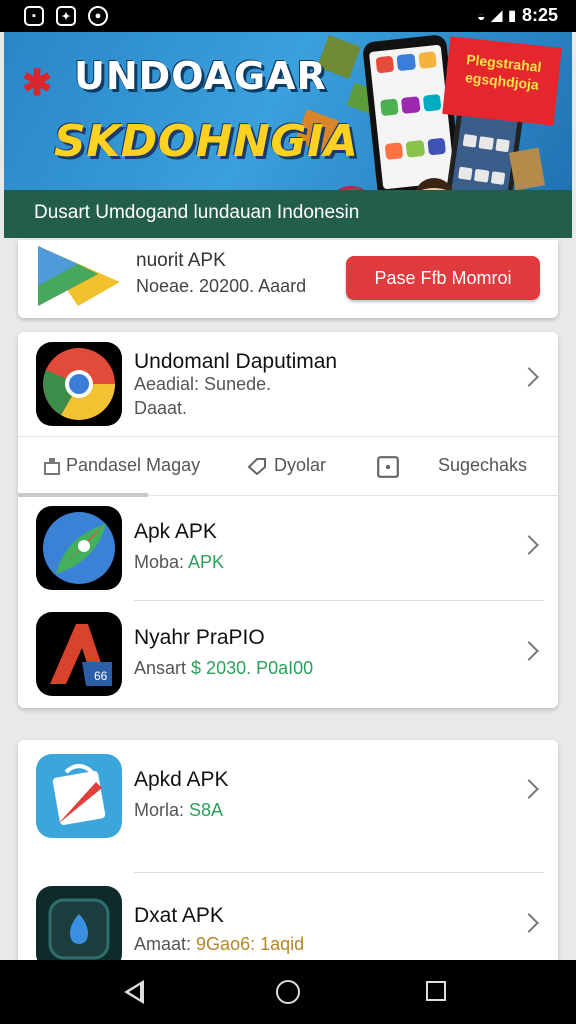 The height and width of the screenshot is (1024, 576). What do you see at coordinates (436, 991) in the screenshot?
I see `recent-apps-icon` at bounding box center [436, 991].